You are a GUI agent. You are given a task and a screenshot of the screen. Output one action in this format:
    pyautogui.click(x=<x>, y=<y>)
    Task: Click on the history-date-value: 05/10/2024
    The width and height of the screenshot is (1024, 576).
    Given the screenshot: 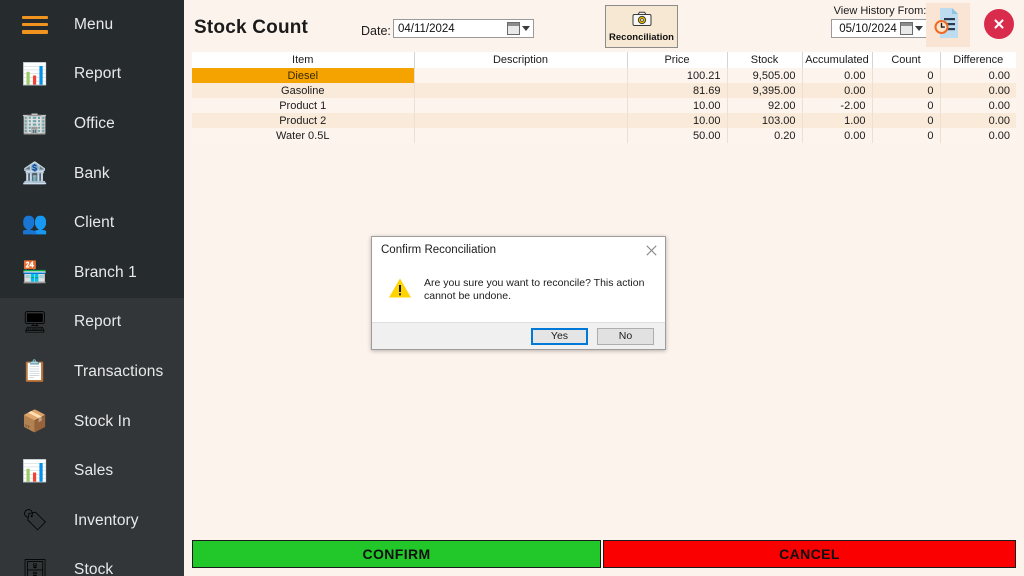 What is the action you would take?
    pyautogui.click(x=868, y=28)
    